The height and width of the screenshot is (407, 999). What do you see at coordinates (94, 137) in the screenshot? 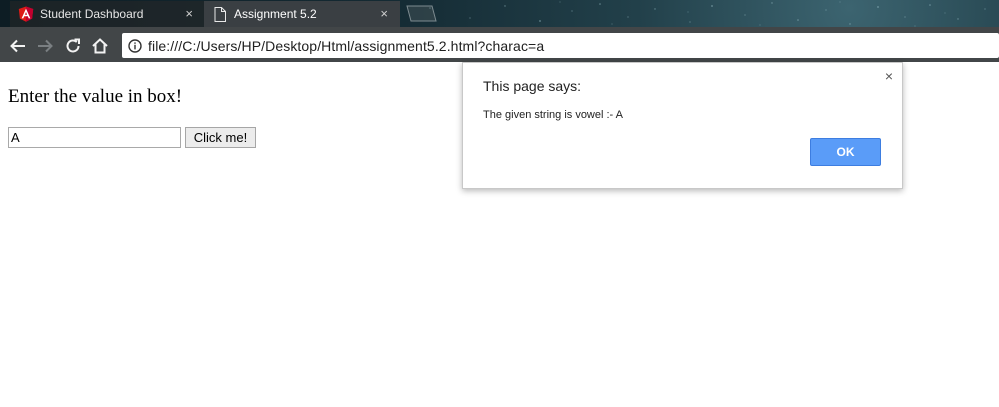
I see `value-input` at bounding box center [94, 137].